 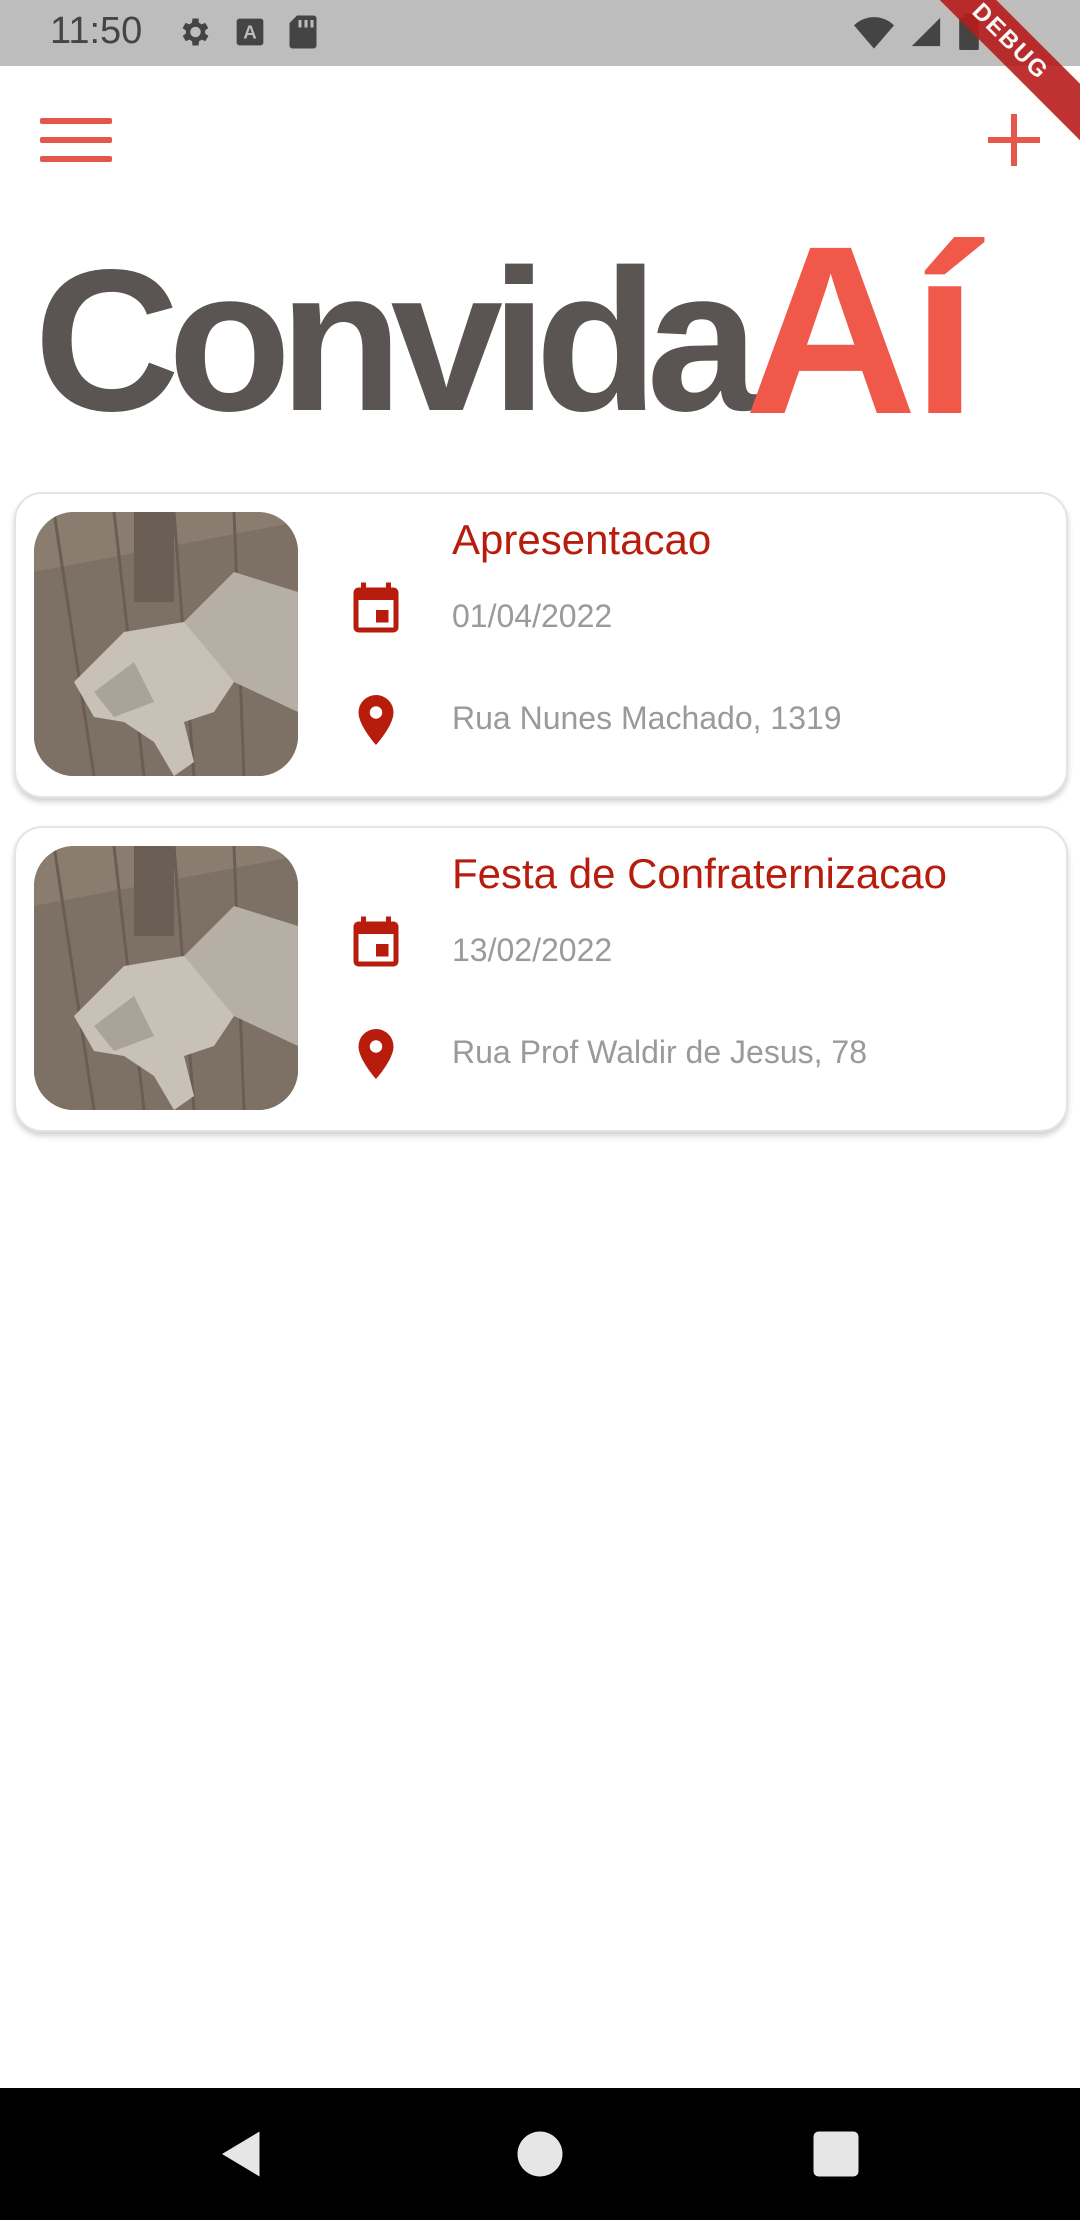 I want to click on system-nav-bar, so click(x=540, y=2154).